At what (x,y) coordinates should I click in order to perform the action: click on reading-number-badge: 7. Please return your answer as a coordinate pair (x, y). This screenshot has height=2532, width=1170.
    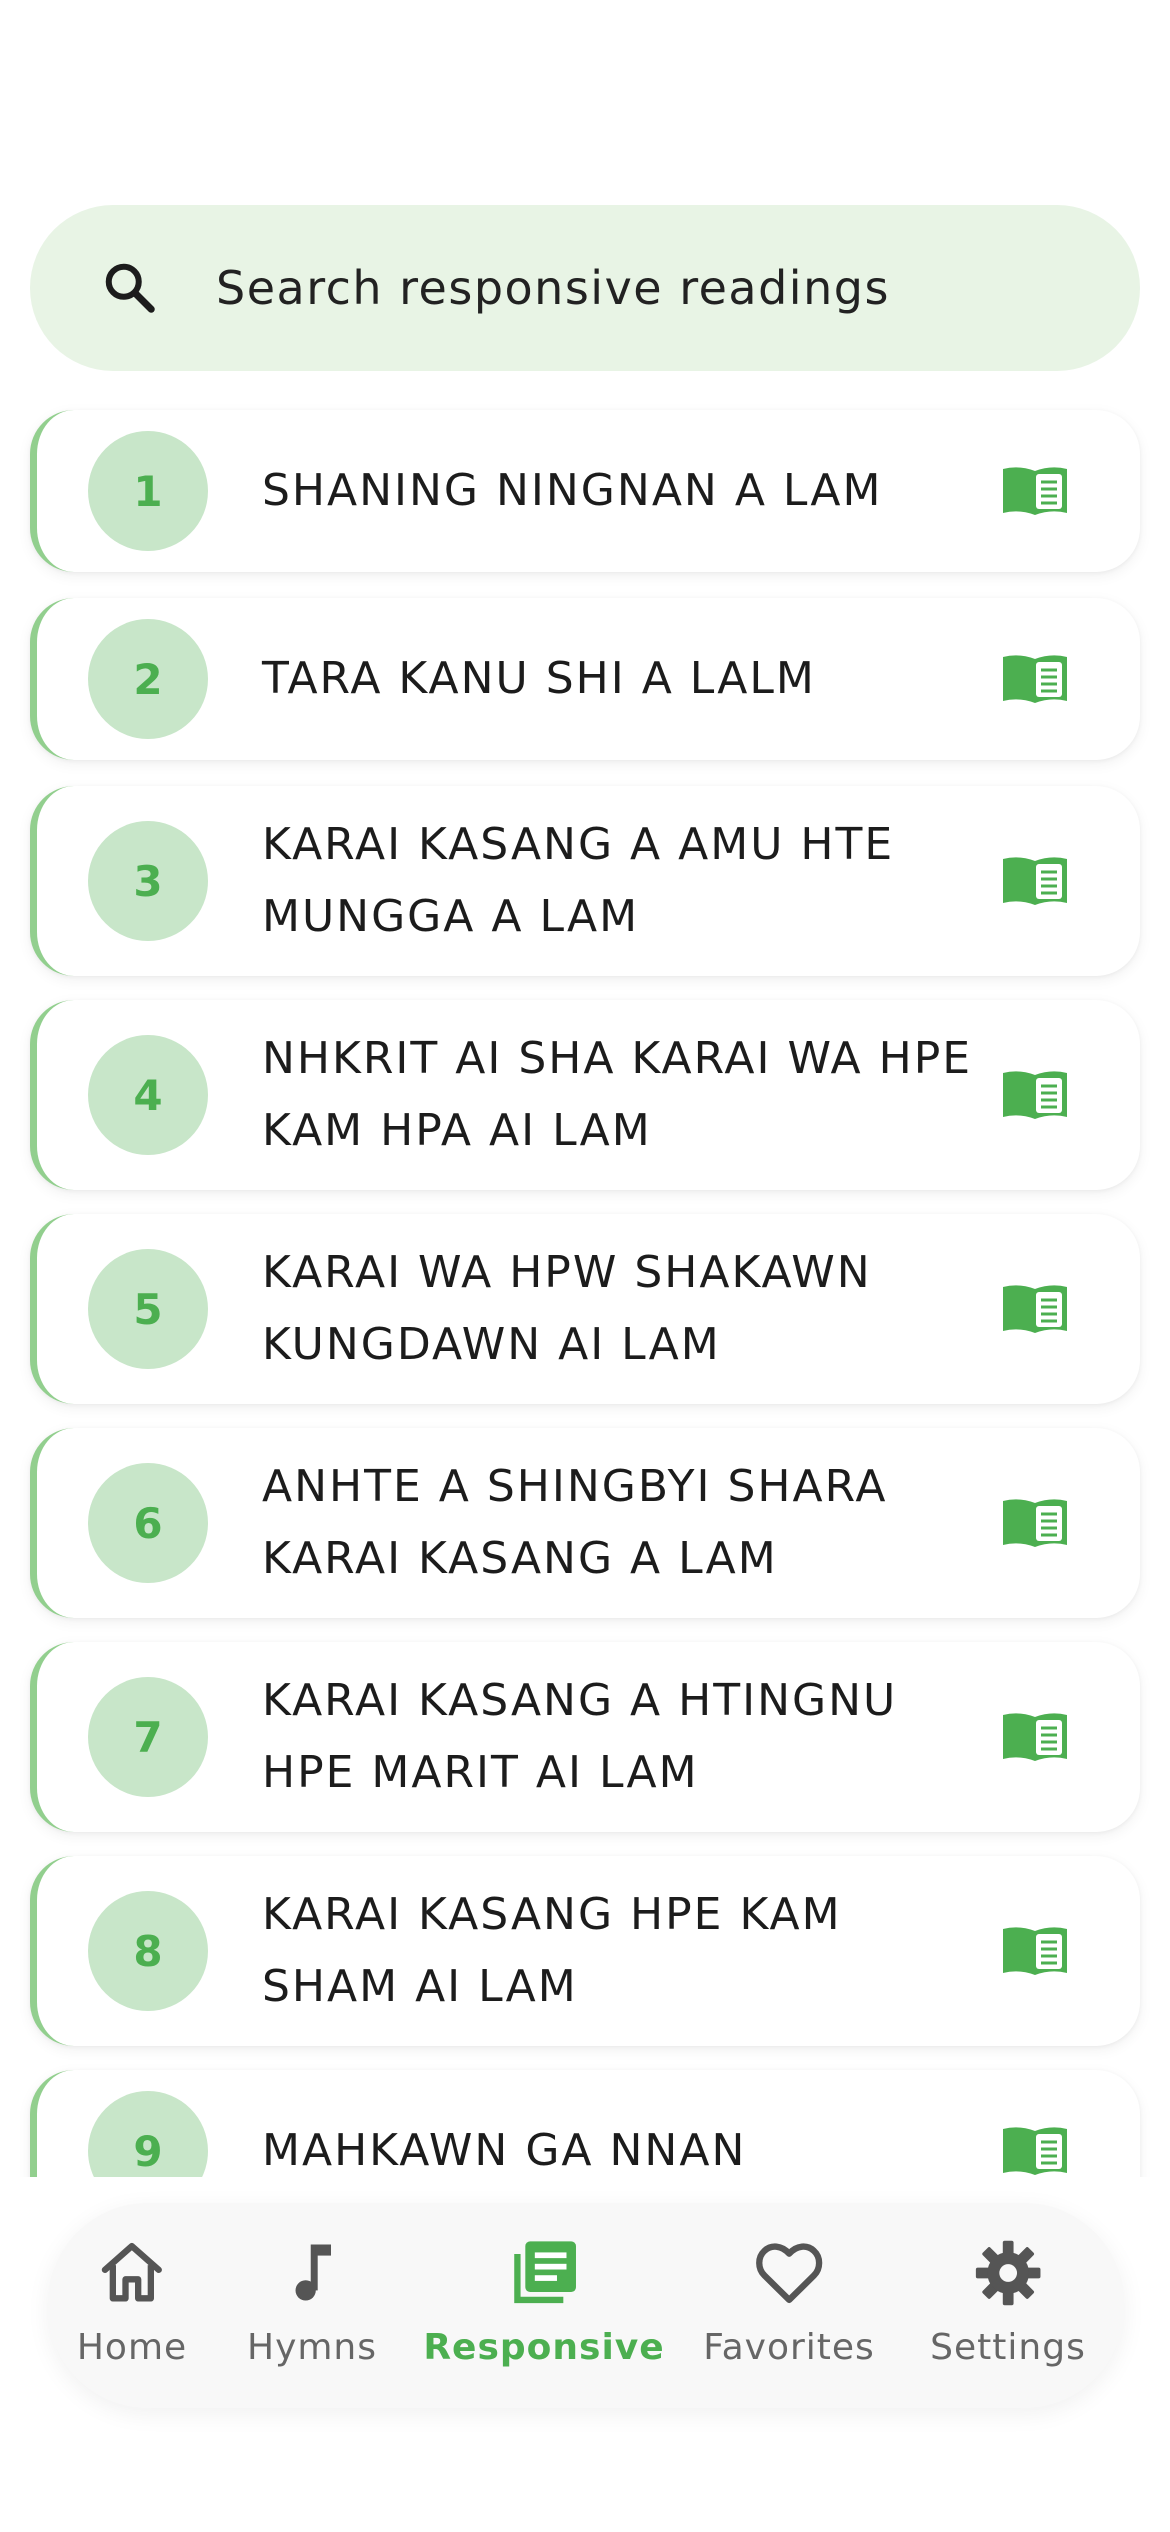
    Looking at the image, I should click on (148, 1737).